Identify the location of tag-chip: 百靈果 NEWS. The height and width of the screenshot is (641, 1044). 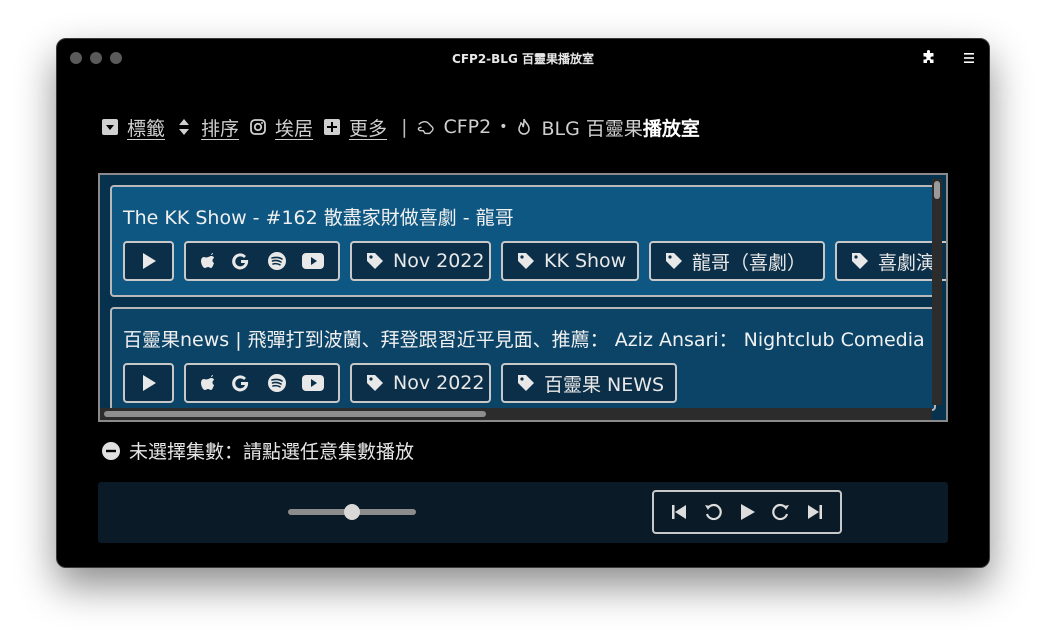
(589, 383).